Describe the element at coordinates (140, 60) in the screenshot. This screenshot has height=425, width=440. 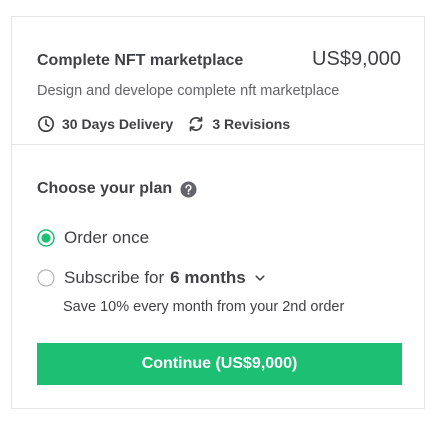
I see `package-title: Complete NFT marketplace` at that location.